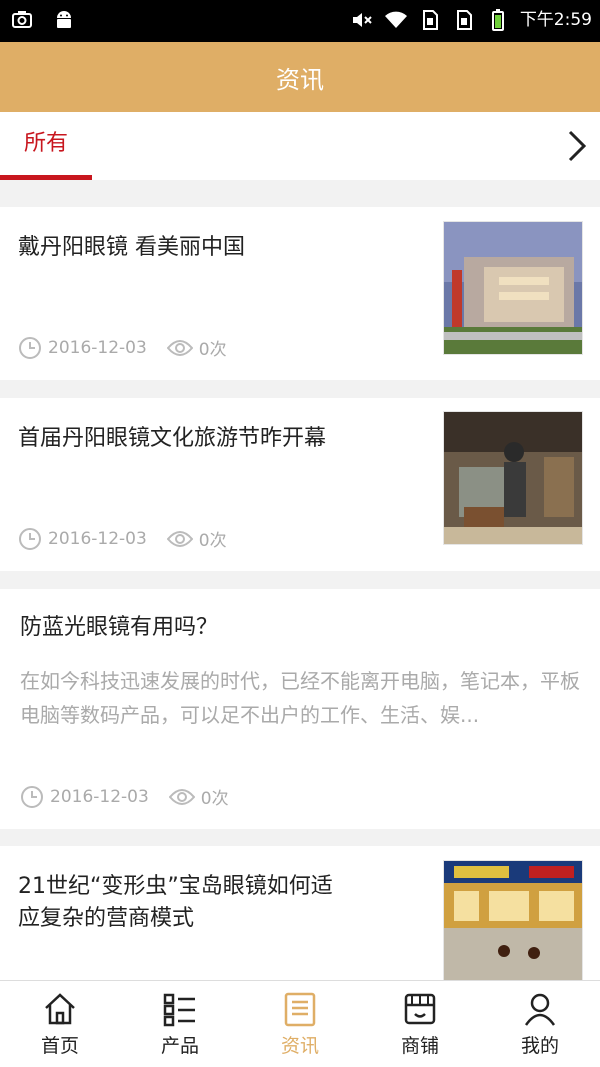  I want to click on nav-news: 资讯, so click(300, 1024).